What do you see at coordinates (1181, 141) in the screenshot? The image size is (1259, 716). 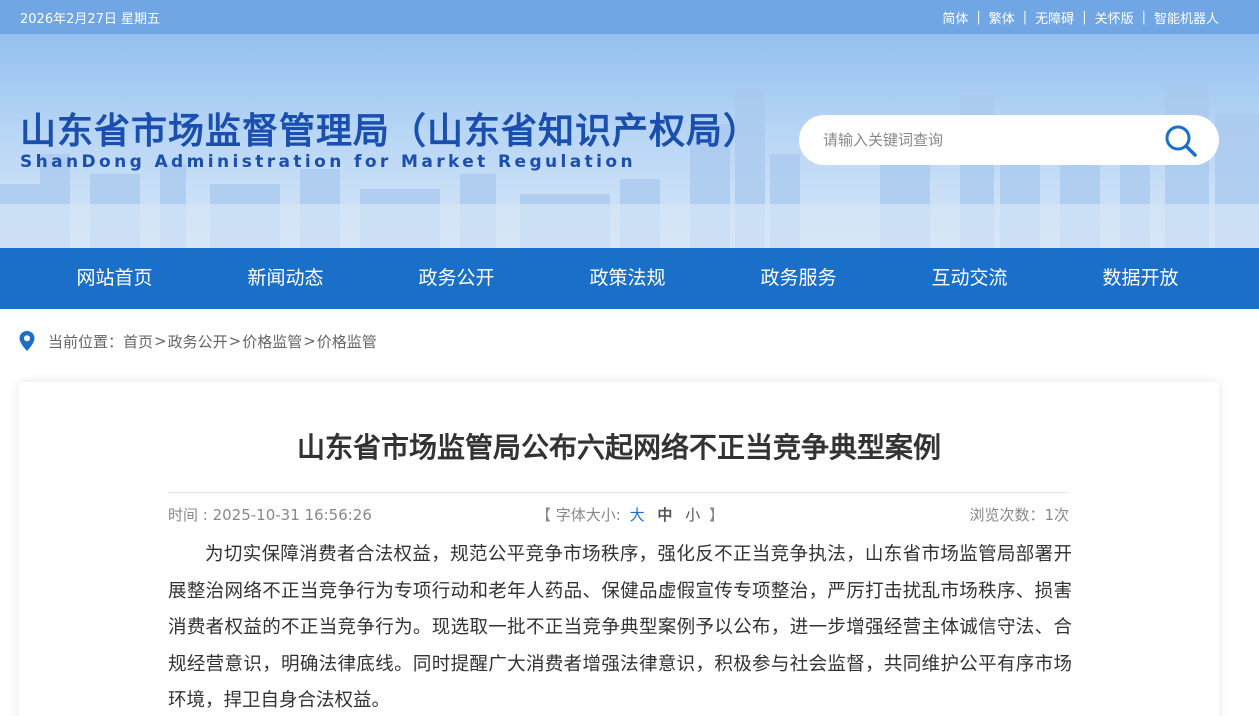 I see `search-icon` at bounding box center [1181, 141].